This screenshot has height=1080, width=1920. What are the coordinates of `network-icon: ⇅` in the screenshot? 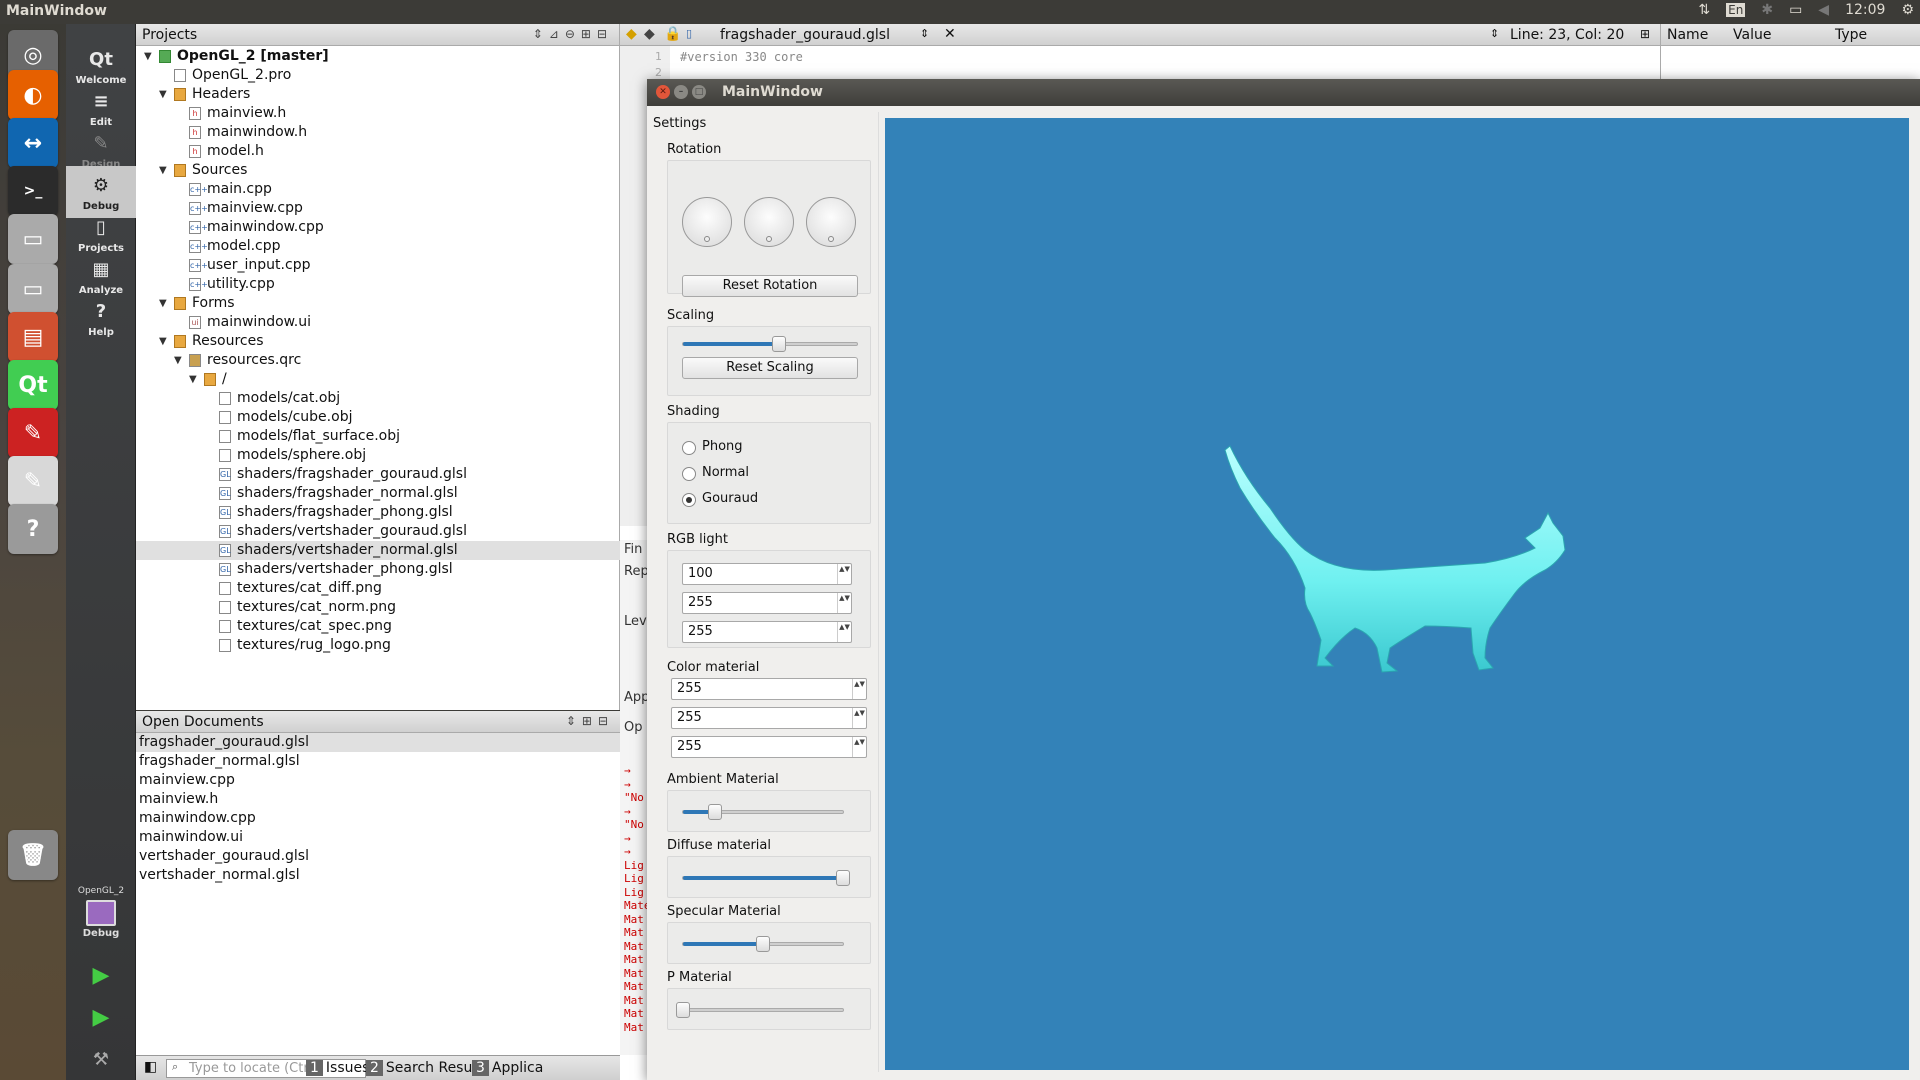 It's located at (1704, 10).